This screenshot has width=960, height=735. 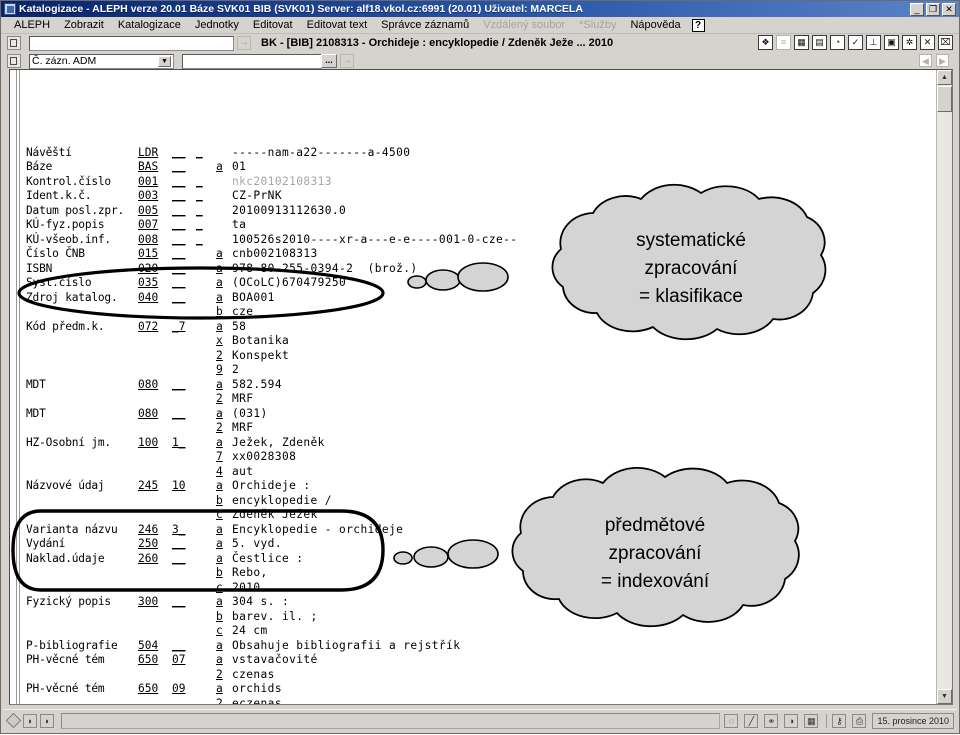 What do you see at coordinates (837, 42) in the screenshot?
I see `tag-icon: ◔` at bounding box center [837, 42].